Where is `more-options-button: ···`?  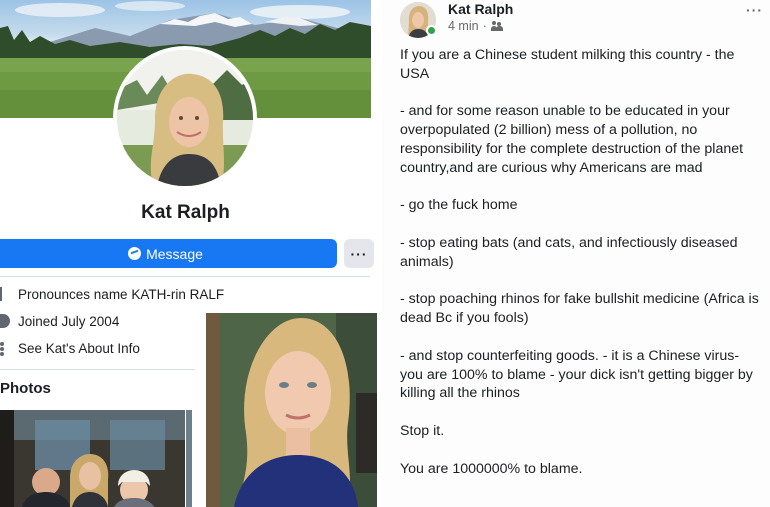 more-options-button: ··· is located at coordinates (359, 253).